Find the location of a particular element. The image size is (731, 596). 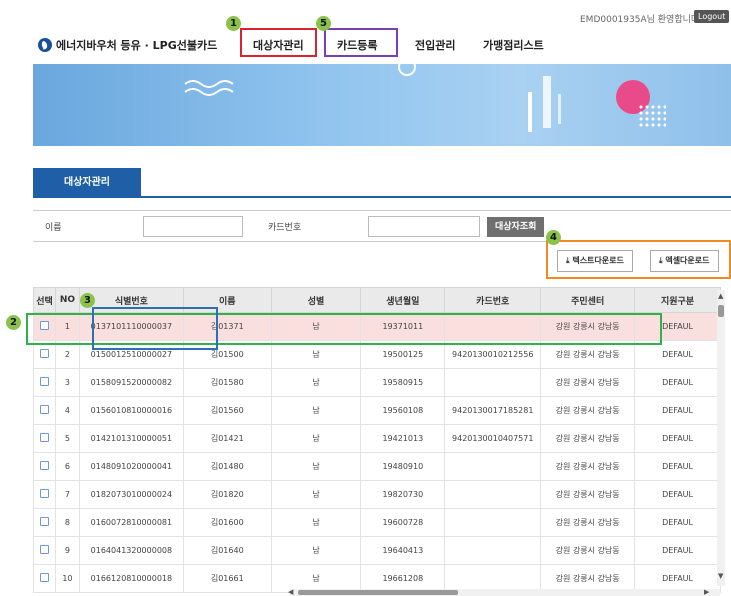

col-header-card: 카드번호 is located at coordinates (493, 300).